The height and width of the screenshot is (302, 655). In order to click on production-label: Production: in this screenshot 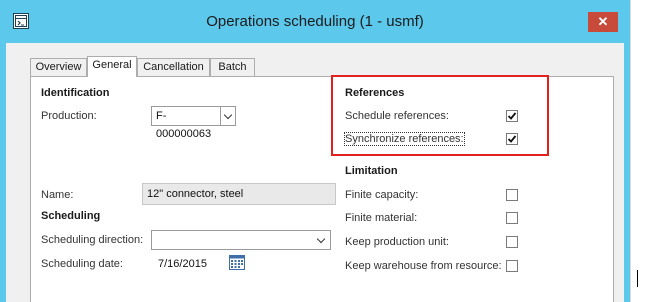, I will do `click(69, 116)`.